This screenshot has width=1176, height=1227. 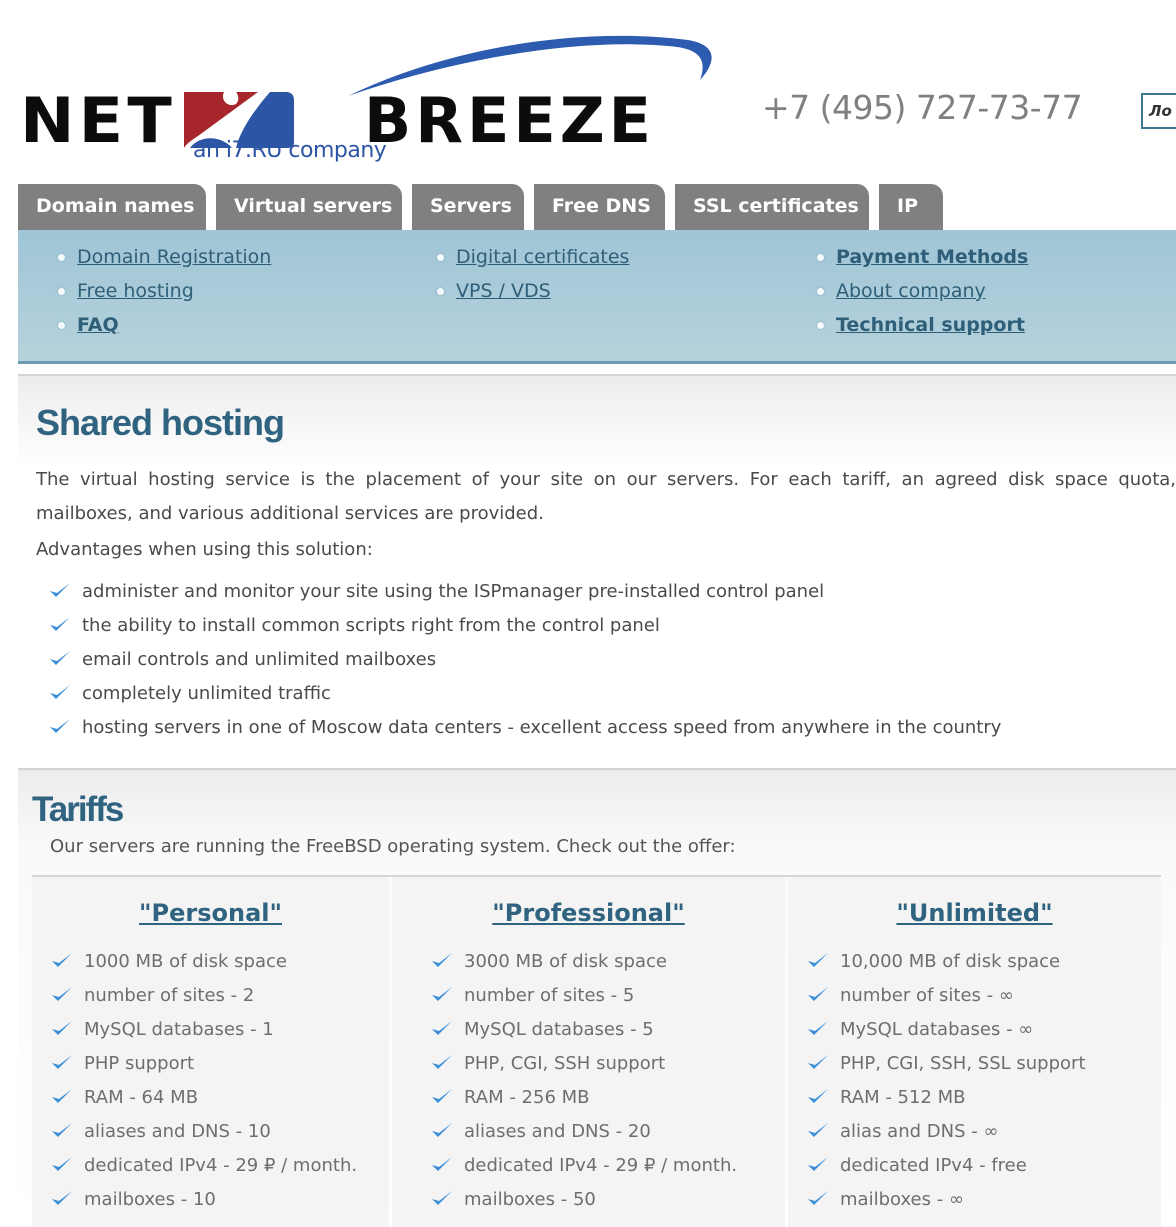 What do you see at coordinates (259, 659) in the screenshot?
I see `advantage-text: email controls and unlimited mailboxes` at bounding box center [259, 659].